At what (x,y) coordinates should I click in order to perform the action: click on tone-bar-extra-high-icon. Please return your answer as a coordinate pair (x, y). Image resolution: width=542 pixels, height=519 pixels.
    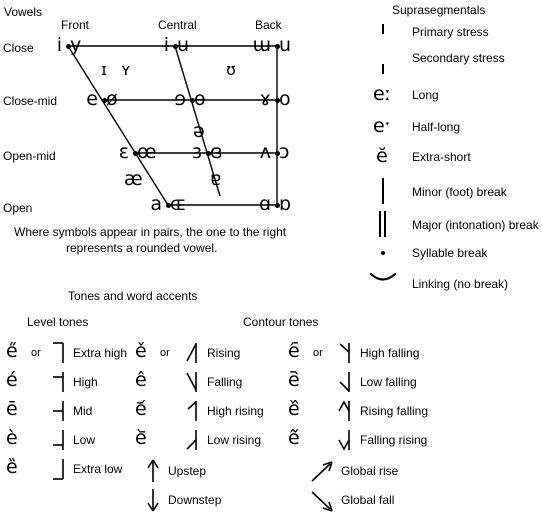
    Looking at the image, I should click on (58, 352).